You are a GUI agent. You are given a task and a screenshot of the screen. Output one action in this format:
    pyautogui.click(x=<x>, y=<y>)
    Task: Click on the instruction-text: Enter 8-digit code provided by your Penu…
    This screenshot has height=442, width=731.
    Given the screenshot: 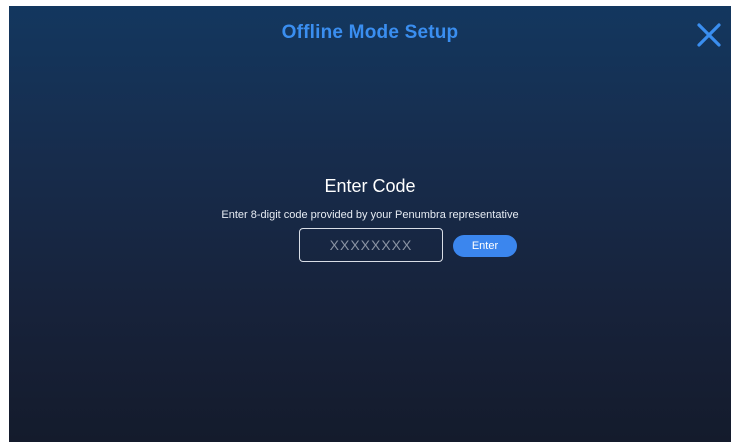 What is the action you would take?
    pyautogui.click(x=370, y=215)
    